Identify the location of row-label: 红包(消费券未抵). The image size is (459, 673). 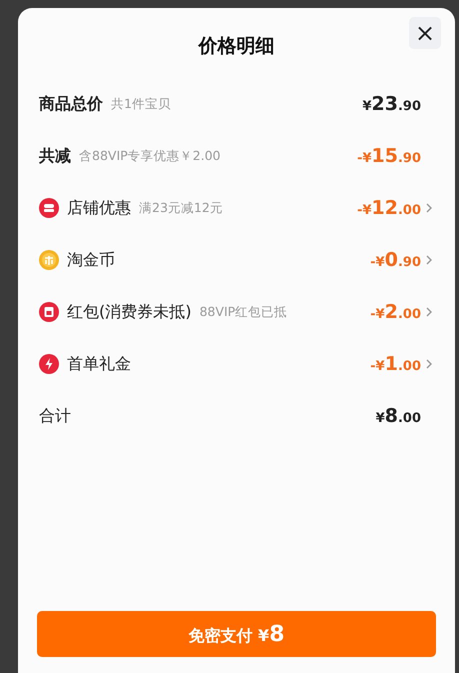
(129, 312).